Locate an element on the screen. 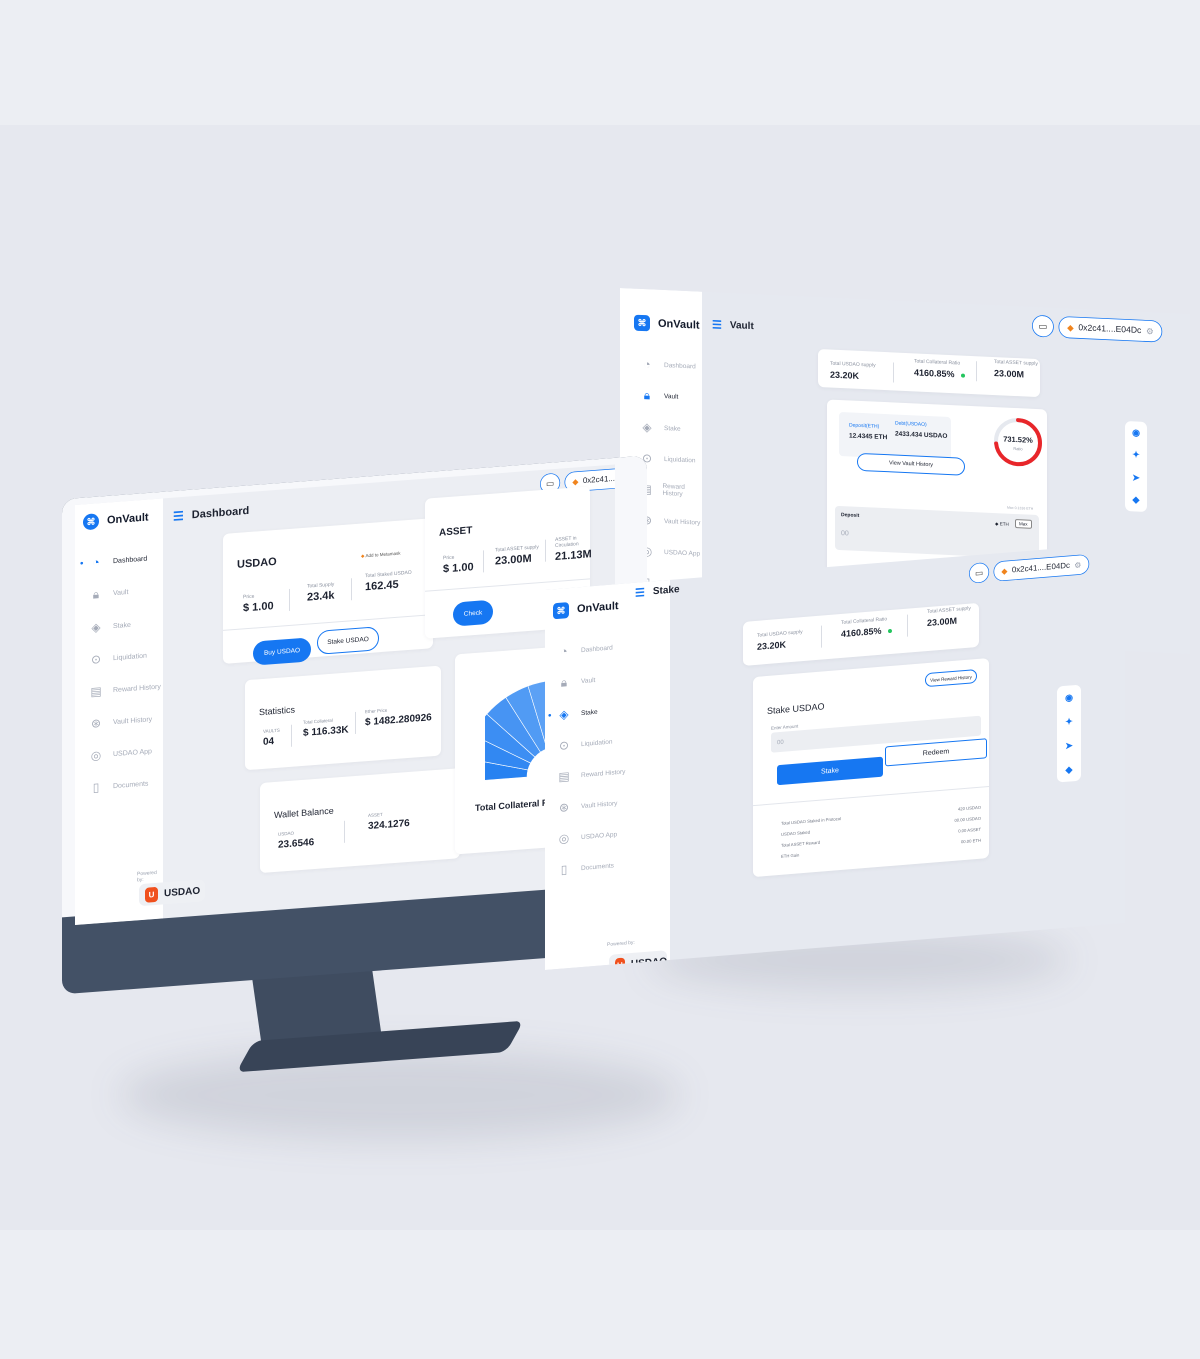  nav-item-stake: • ◈ Stake is located at coordinates (586, 712).